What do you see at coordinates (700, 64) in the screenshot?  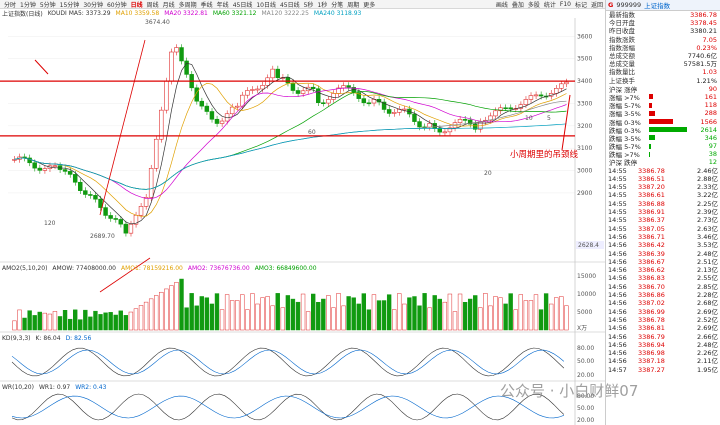 I see `quote-value: 57581.5万` at bounding box center [700, 64].